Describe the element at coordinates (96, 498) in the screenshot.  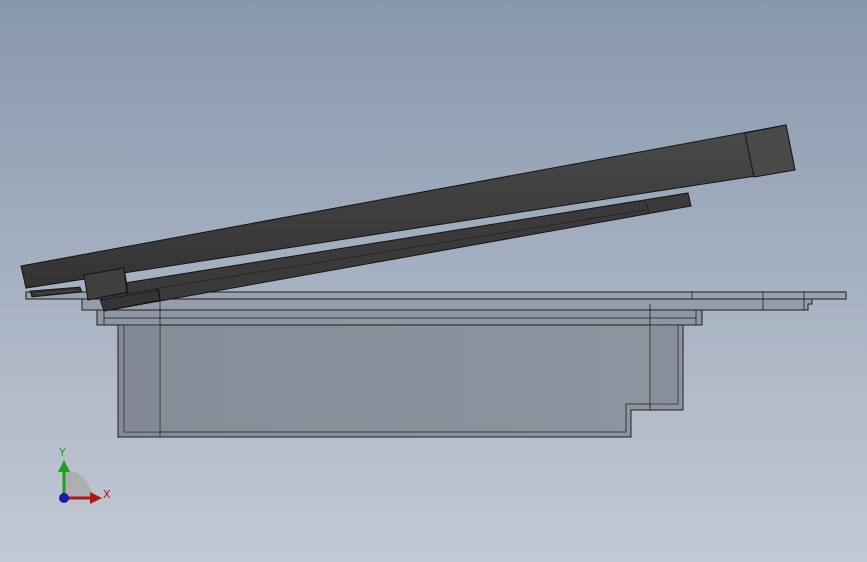
I see `x-axis-arrow` at that location.